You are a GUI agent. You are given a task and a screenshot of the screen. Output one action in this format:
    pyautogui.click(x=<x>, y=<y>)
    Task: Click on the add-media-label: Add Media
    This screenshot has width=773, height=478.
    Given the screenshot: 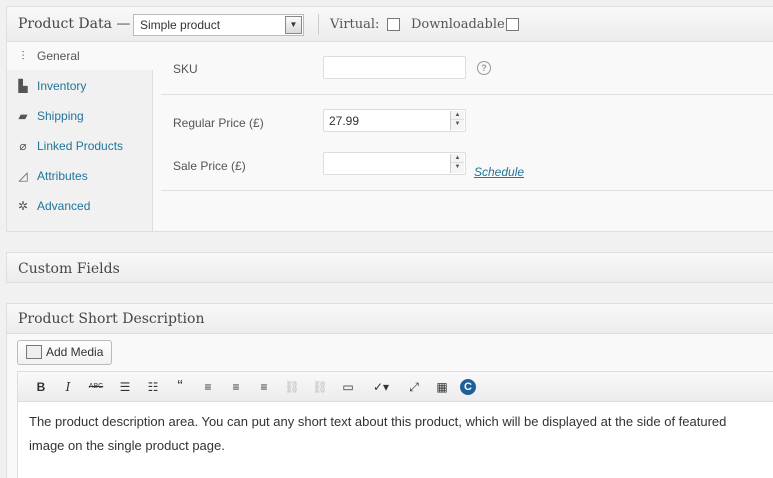 What is the action you would take?
    pyautogui.click(x=75, y=352)
    